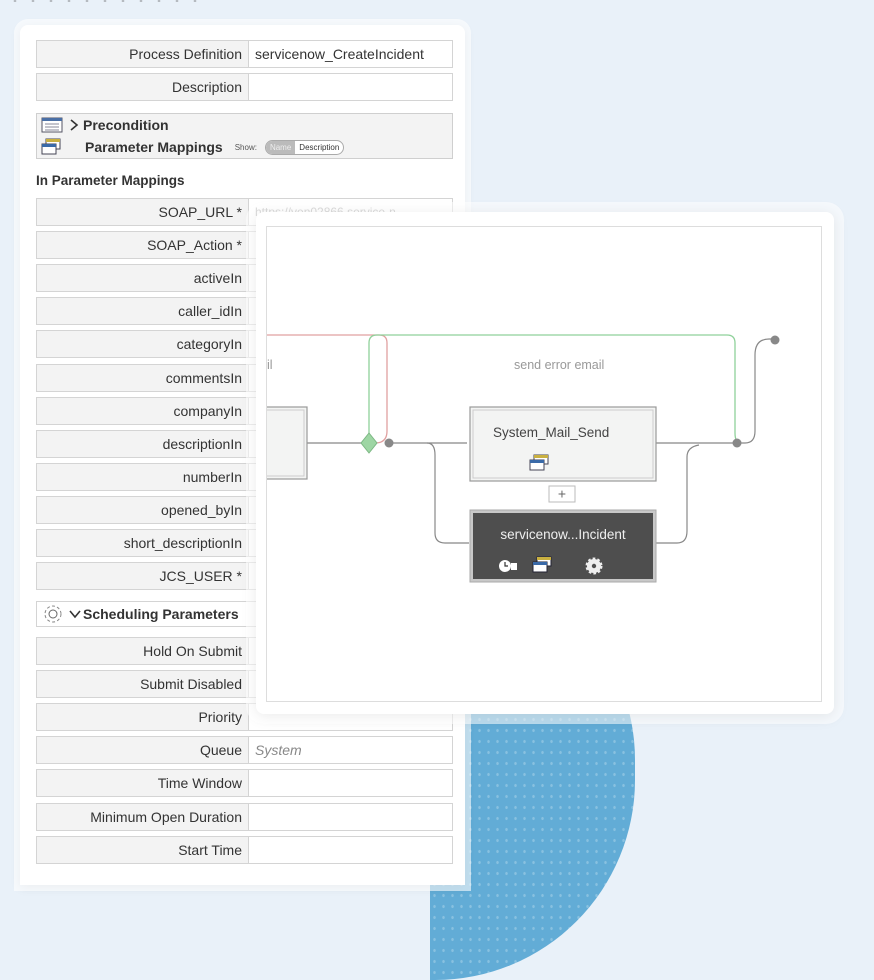 The image size is (874, 980). Describe the element at coordinates (142, 717) in the screenshot. I see `priority-label: Priority` at that location.